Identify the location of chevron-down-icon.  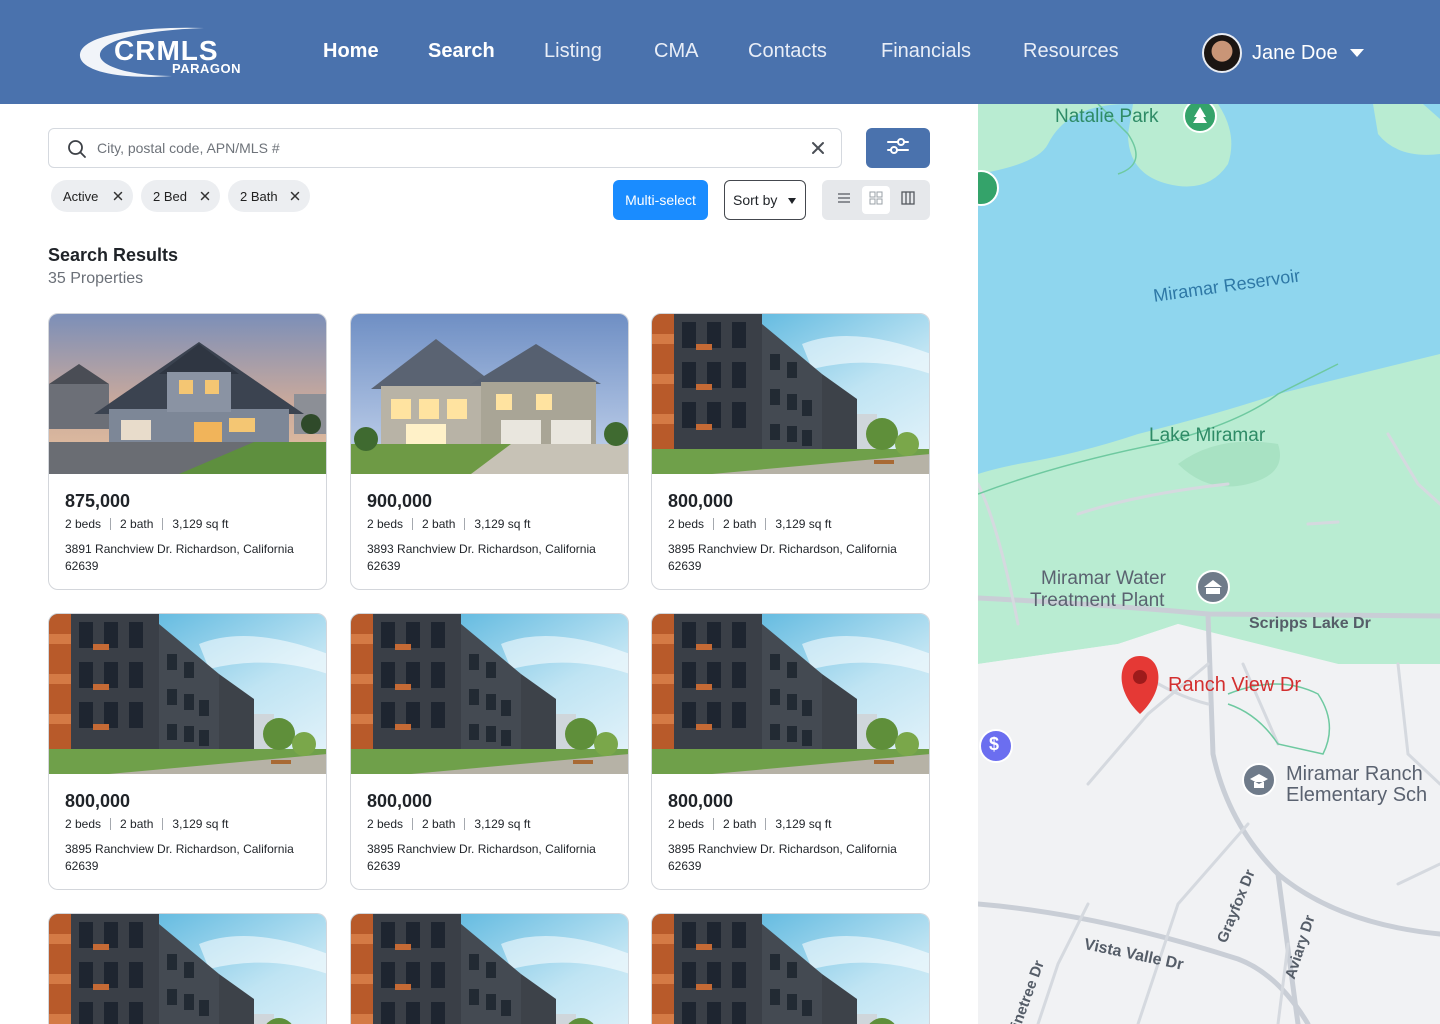
(1356, 53).